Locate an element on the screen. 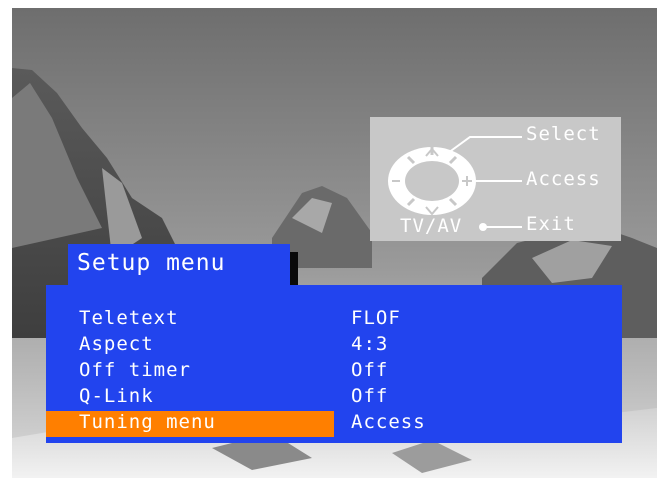 The width and height of the screenshot is (660, 483). nav-center is located at coordinates (432, 181).